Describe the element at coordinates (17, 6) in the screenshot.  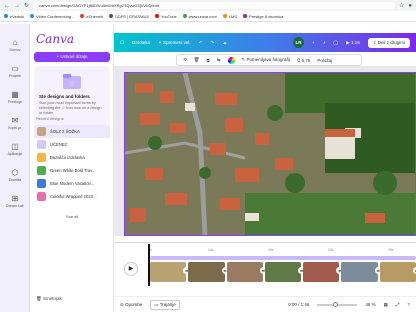
I see `forward-icon: →` at that location.